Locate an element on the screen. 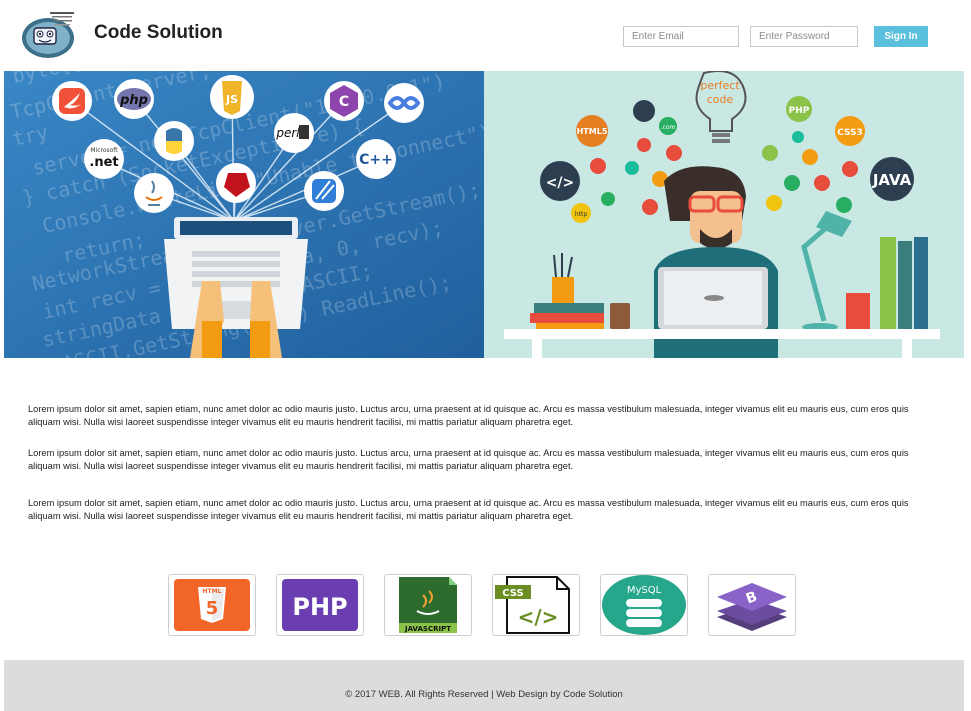 The width and height of the screenshot is (971, 711). svg-text: C++ is located at coordinates (376, 160).